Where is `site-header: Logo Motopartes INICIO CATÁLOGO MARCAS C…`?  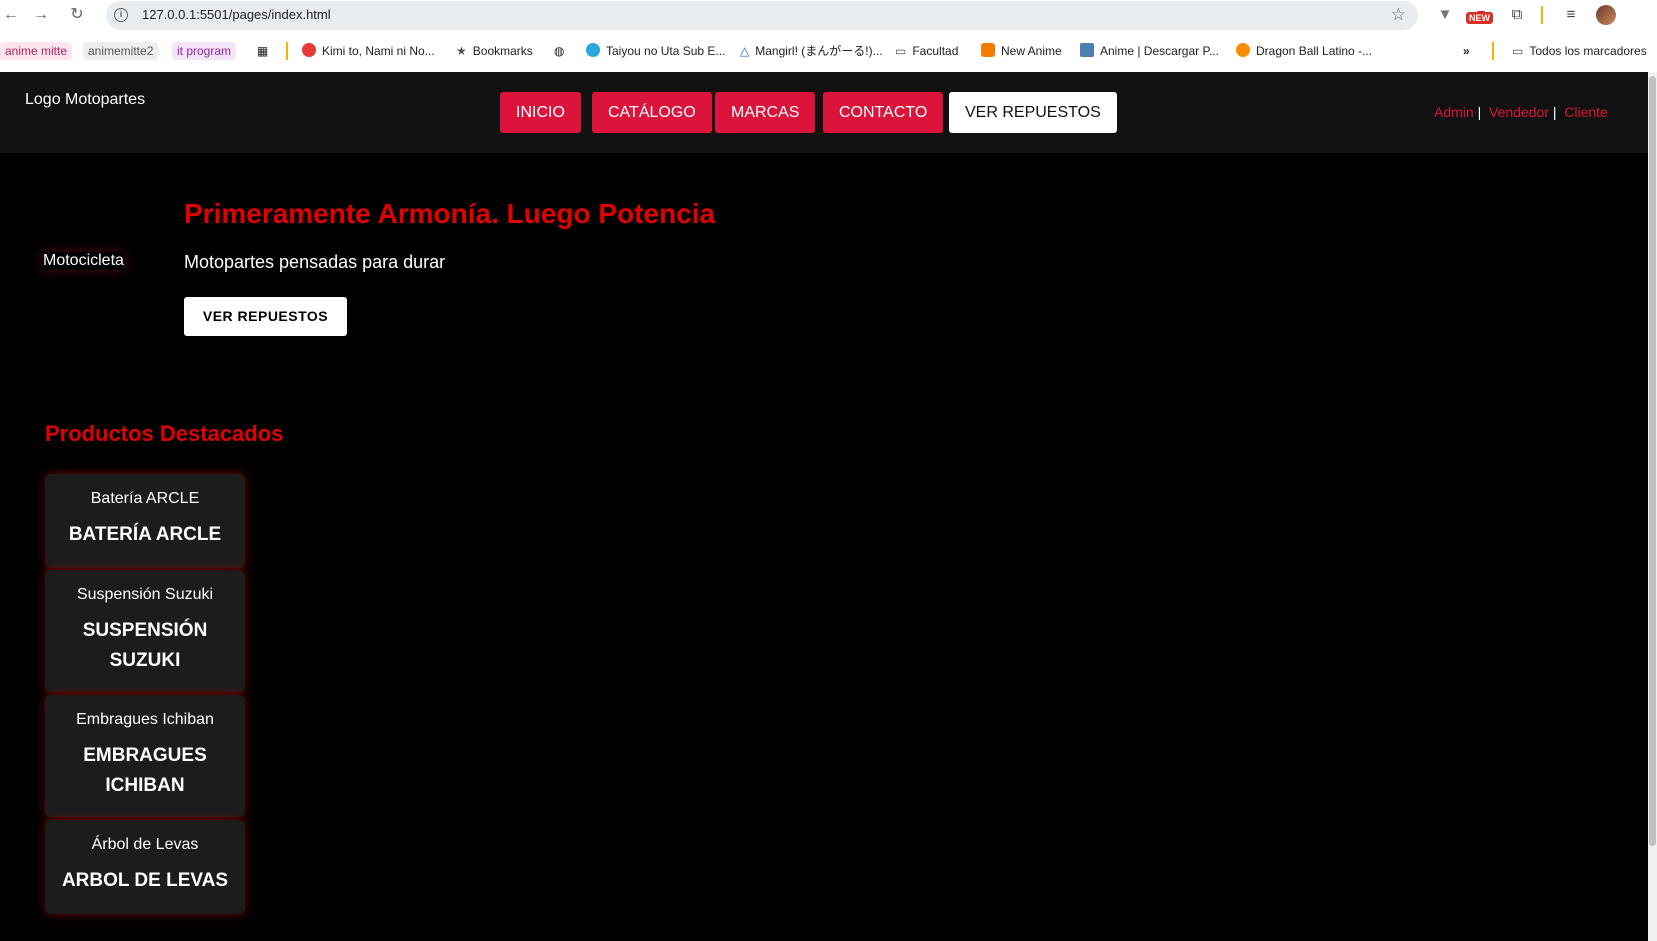 site-header: Logo Motopartes INICIO CATÁLOGO MARCAS C… is located at coordinates (824, 112).